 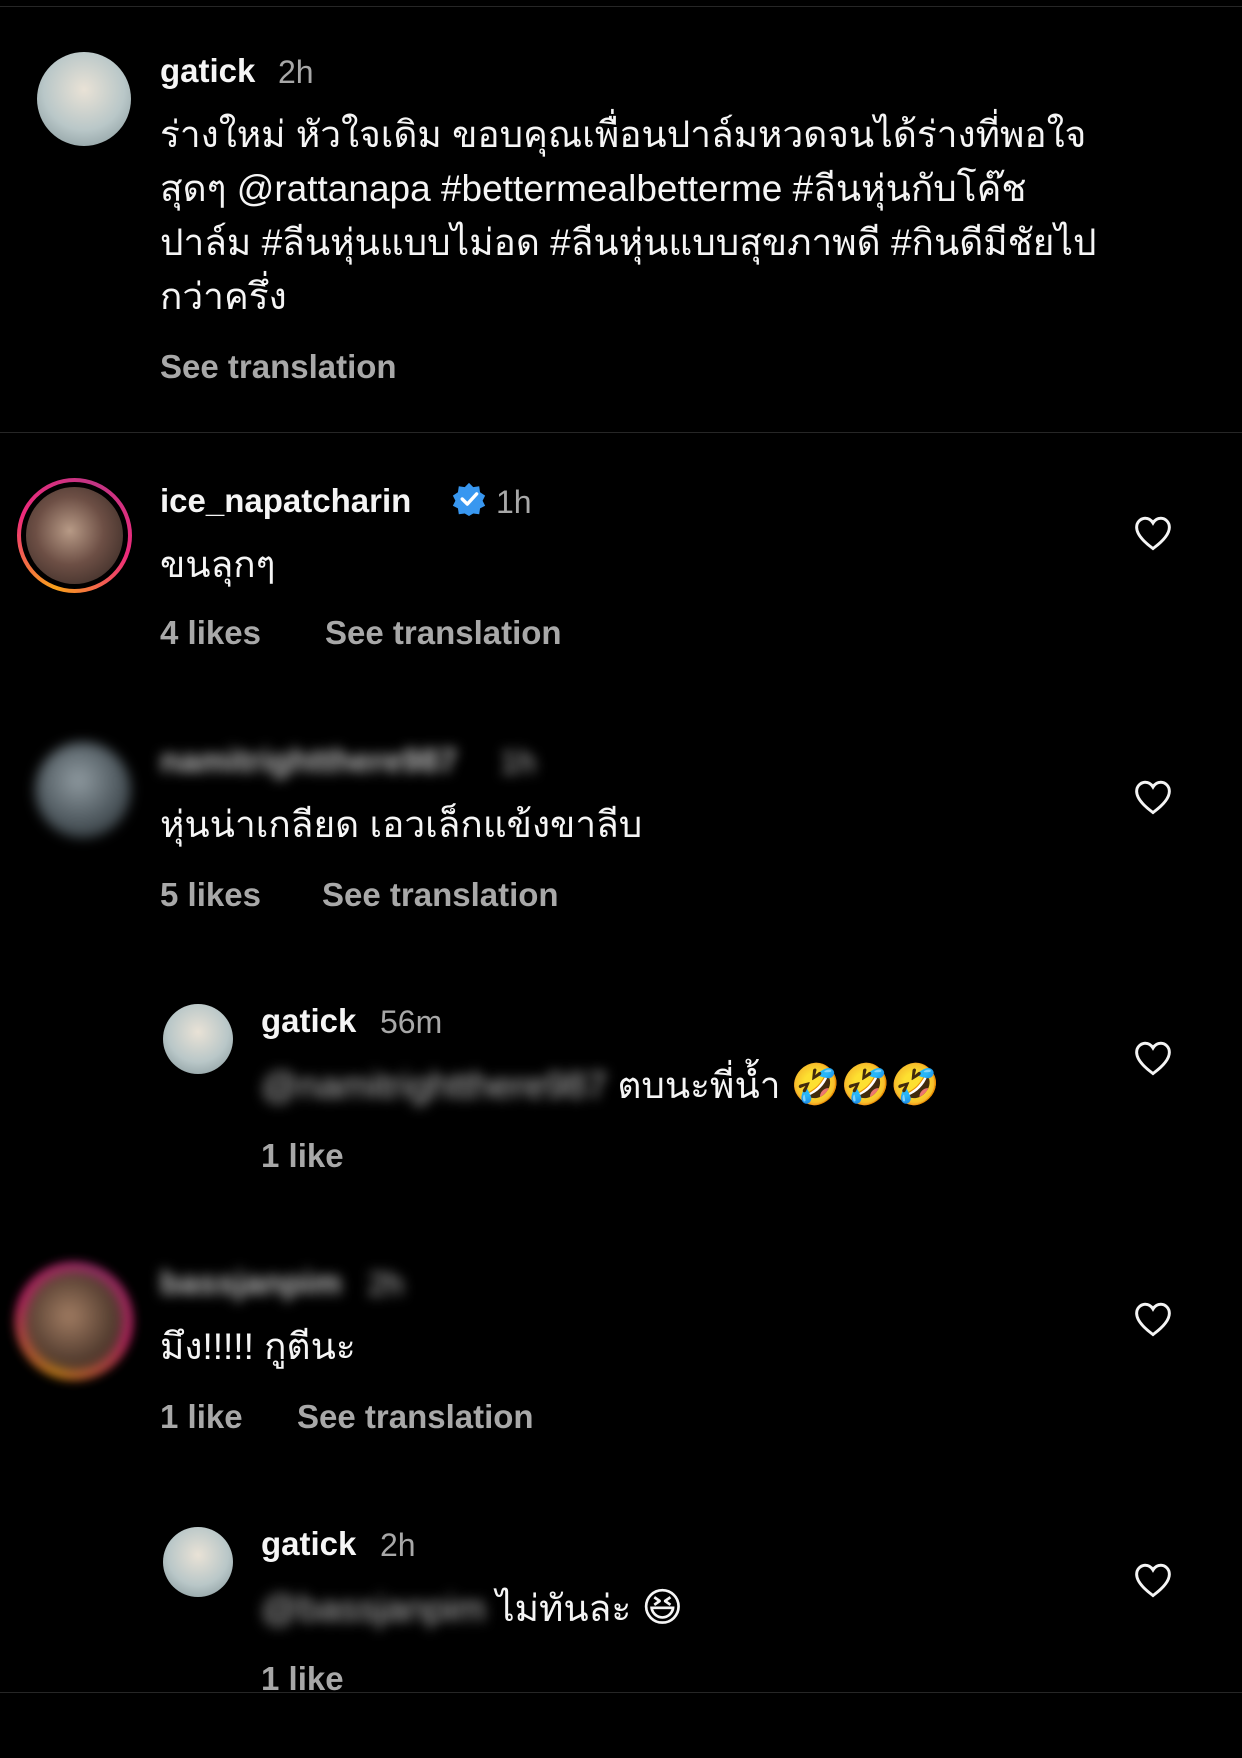 I want to click on caption-see-translation: See translation, so click(x=278, y=367).